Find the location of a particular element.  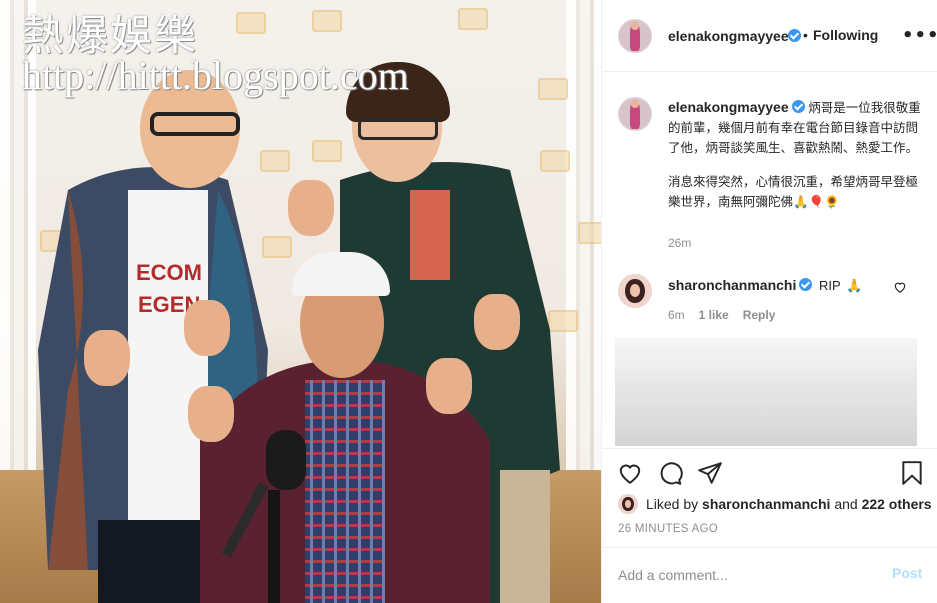

more-options-button: ••• is located at coordinates (919, 36).